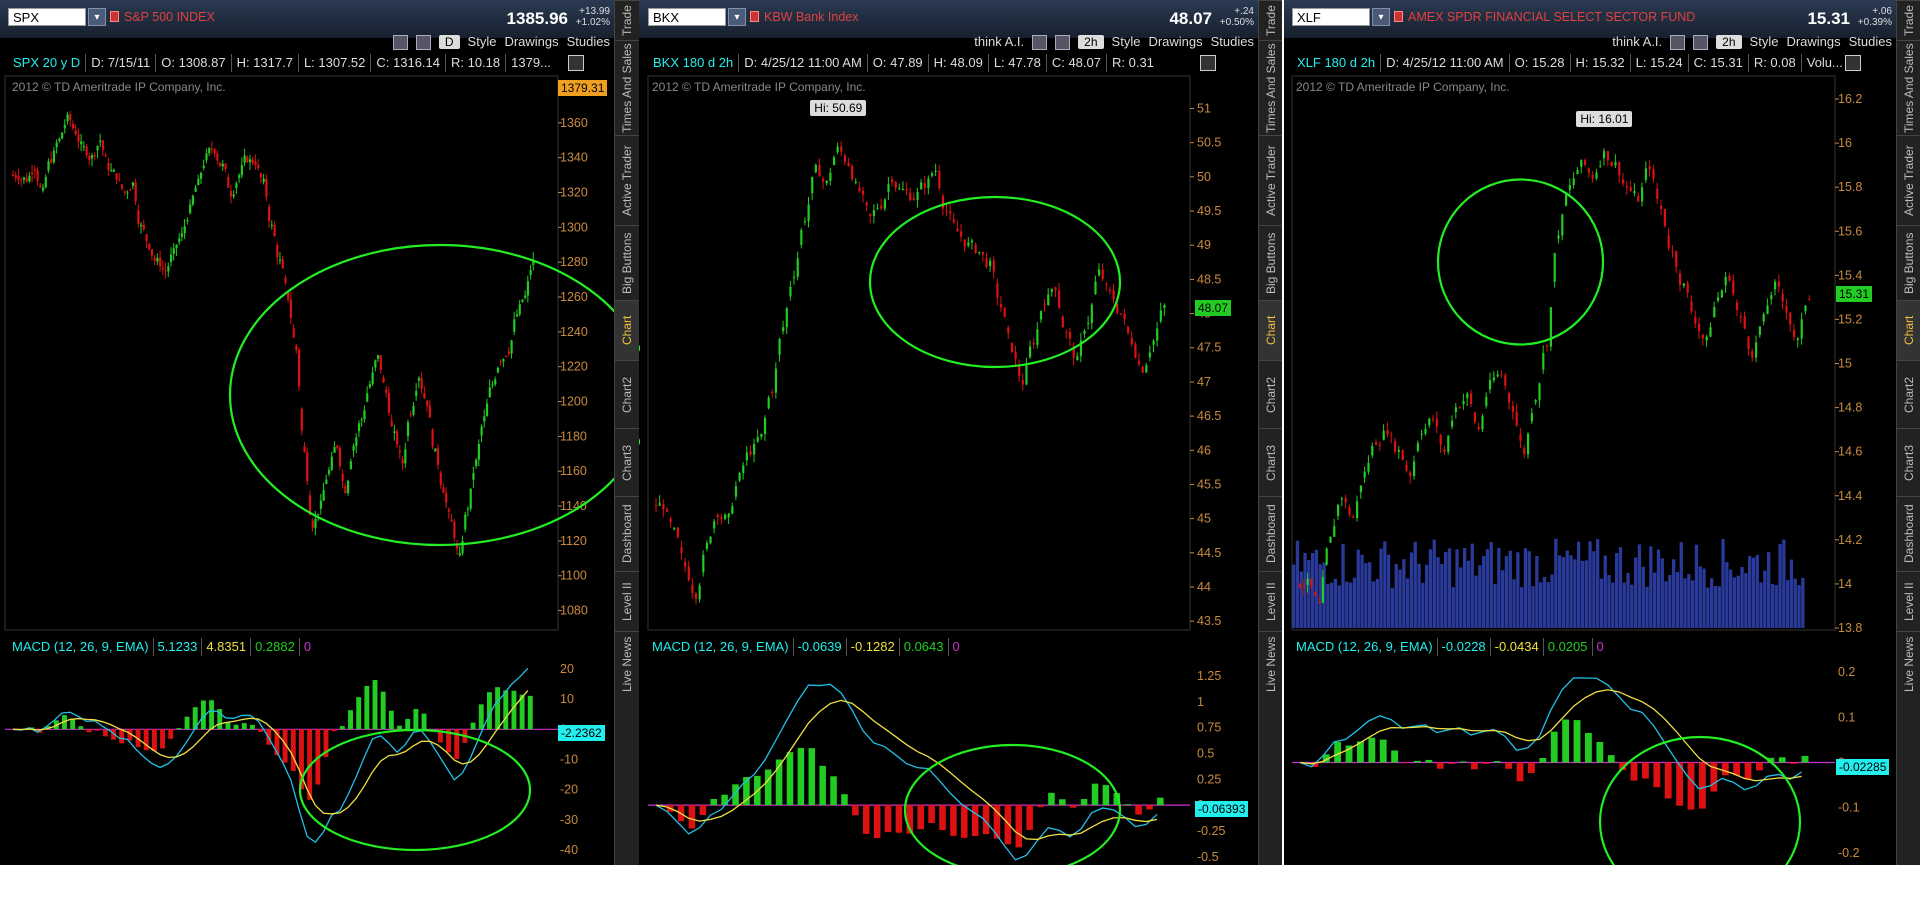  I want to click on macd-diff: 0.0205, so click(1567, 647).